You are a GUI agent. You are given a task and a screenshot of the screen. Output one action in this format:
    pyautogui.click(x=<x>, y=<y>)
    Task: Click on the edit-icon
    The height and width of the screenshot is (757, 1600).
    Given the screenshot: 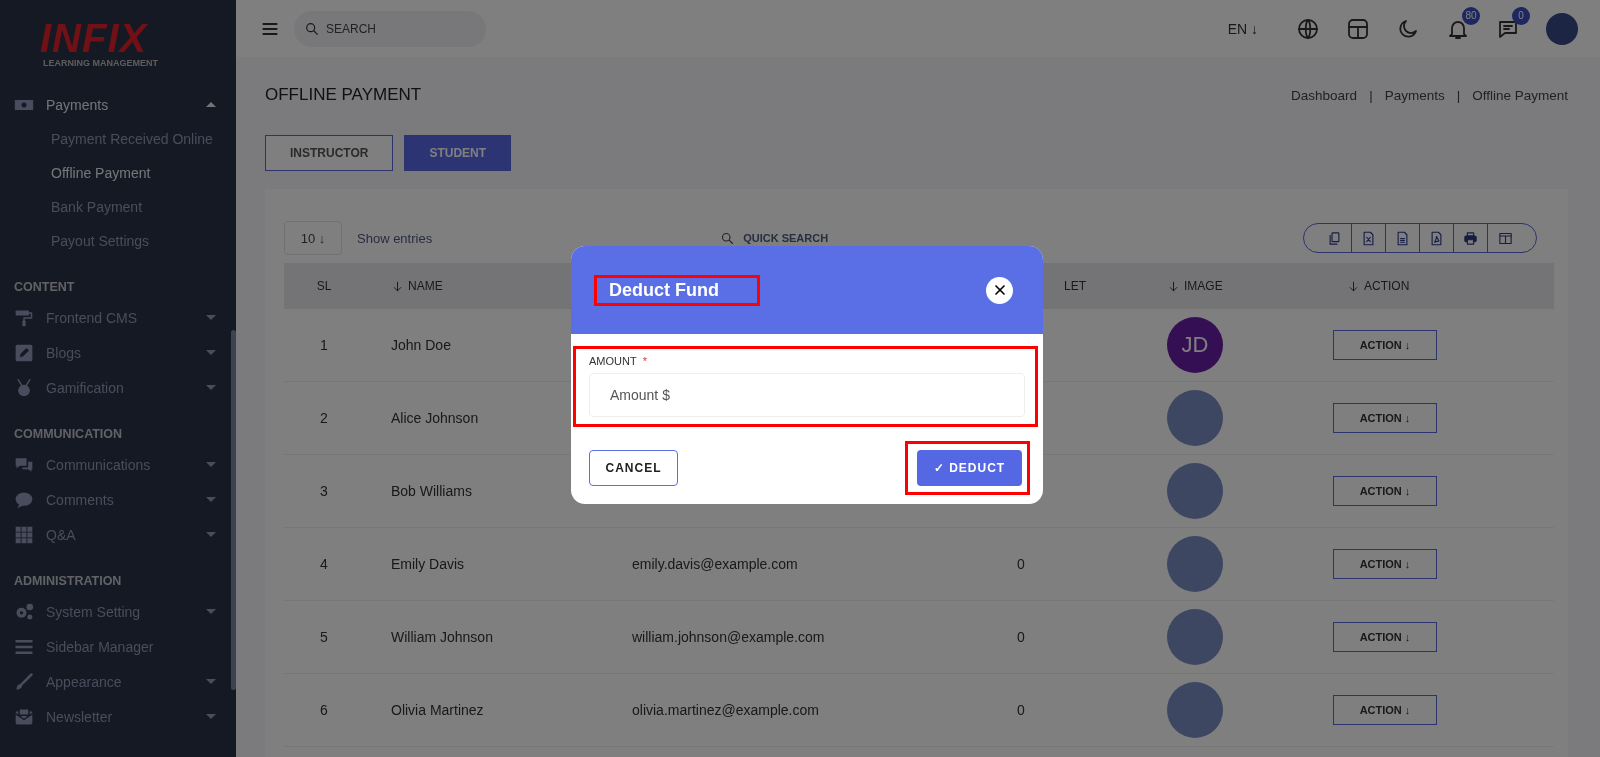 What is the action you would take?
    pyautogui.click(x=24, y=352)
    